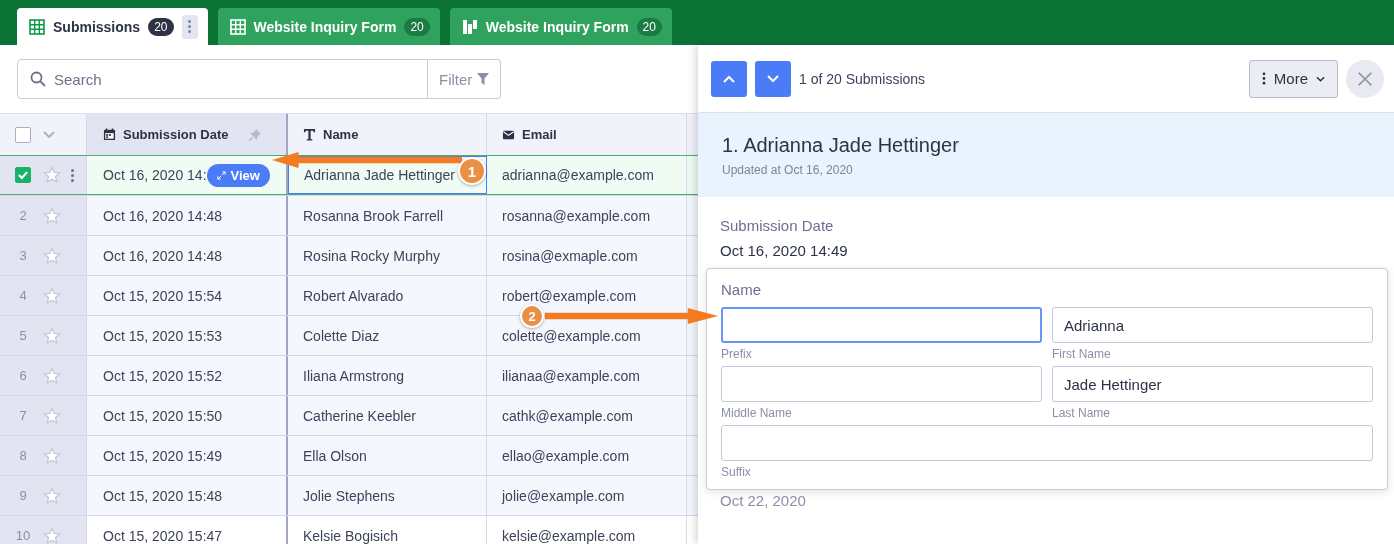 The height and width of the screenshot is (544, 1394). I want to click on row-number: 5, so click(23, 335).